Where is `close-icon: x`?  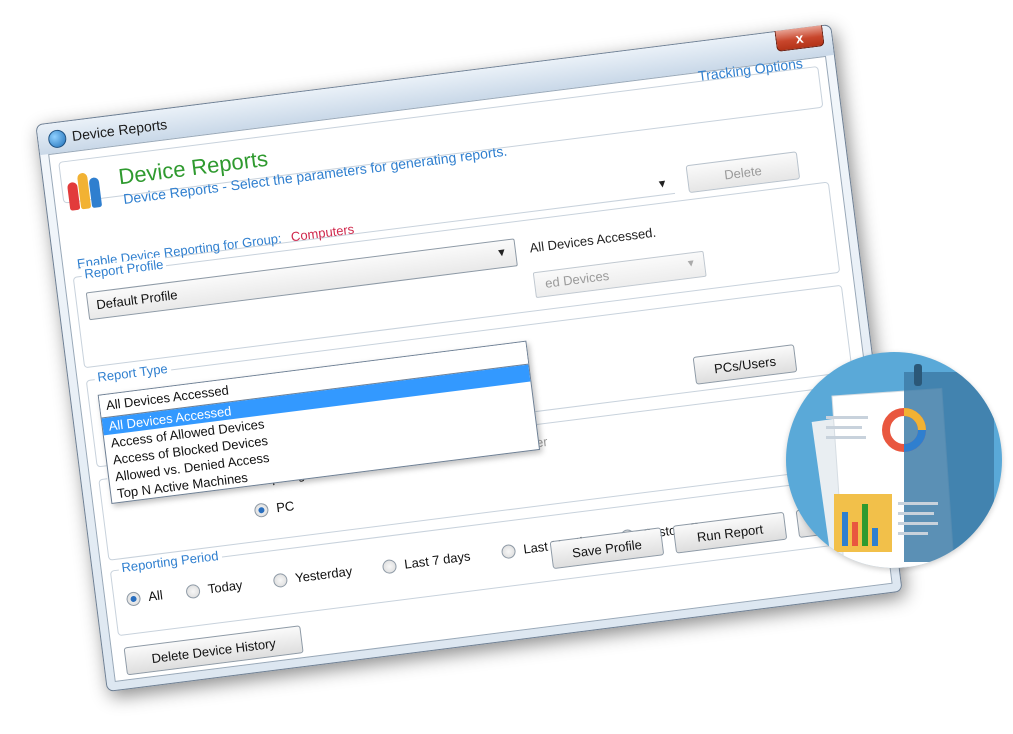 close-icon: x is located at coordinates (799, 38).